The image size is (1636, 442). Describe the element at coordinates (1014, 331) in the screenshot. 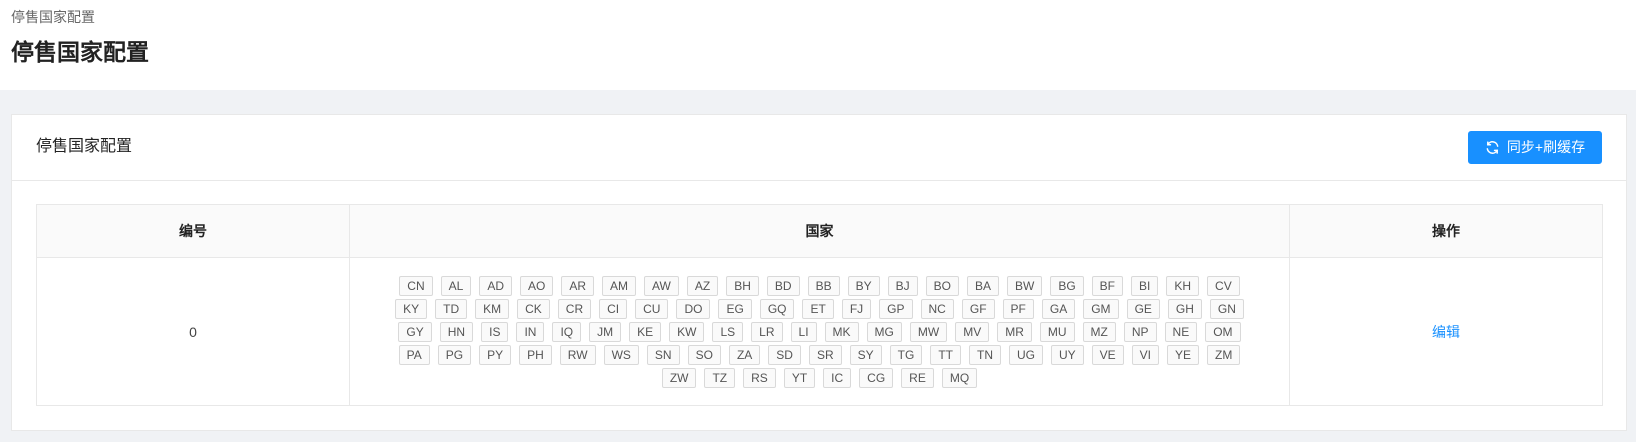

I see `country-tag: MR` at that location.